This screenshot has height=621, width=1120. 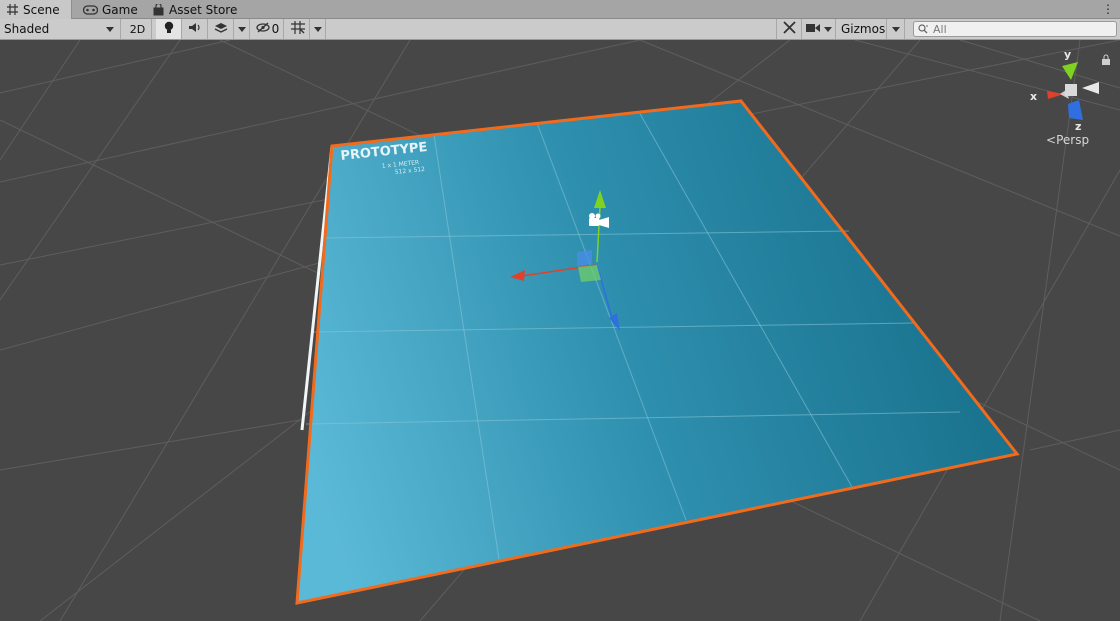 I want to click on search-icon, so click(x=923, y=29).